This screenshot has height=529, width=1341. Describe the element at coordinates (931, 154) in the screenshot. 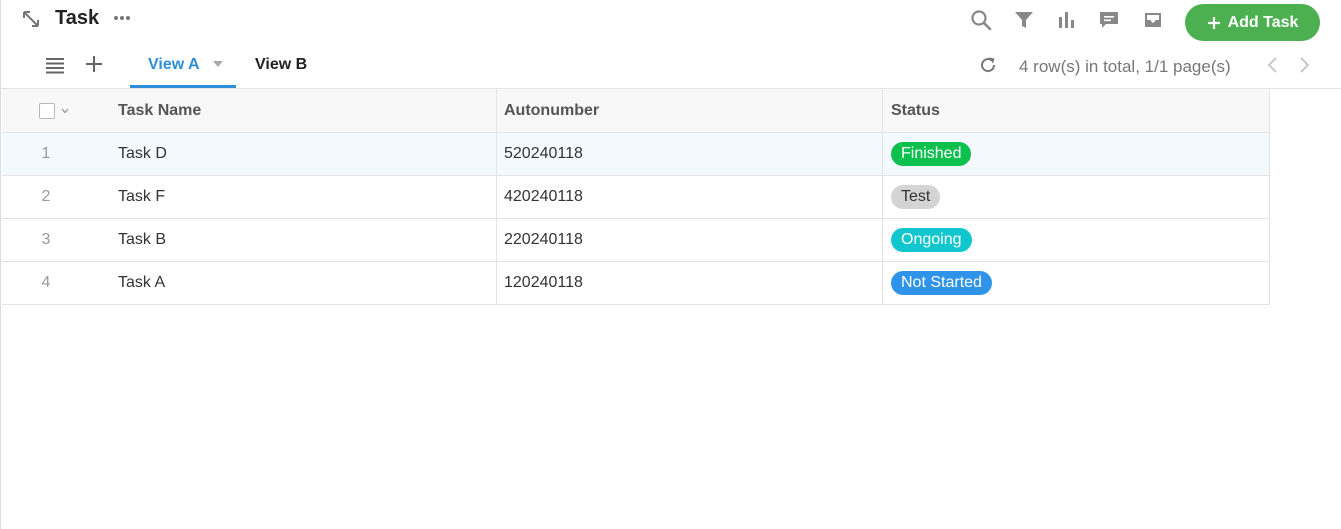

I see `status-badge: Finished` at that location.